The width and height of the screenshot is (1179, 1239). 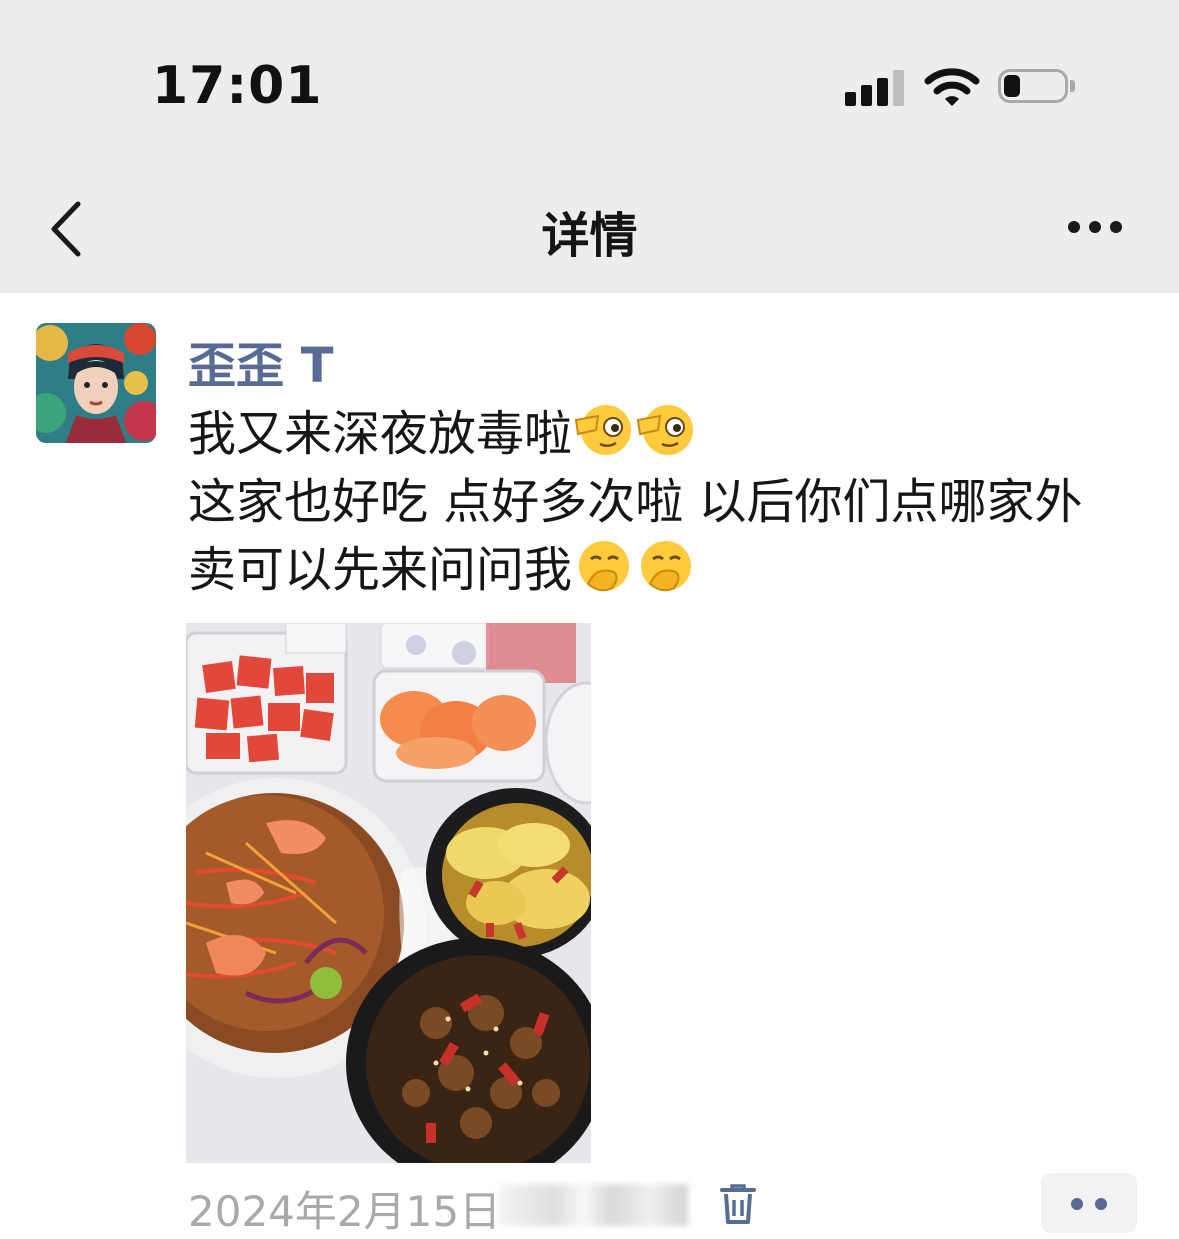 What do you see at coordinates (1037, 88) in the screenshot?
I see `battery-icon` at bounding box center [1037, 88].